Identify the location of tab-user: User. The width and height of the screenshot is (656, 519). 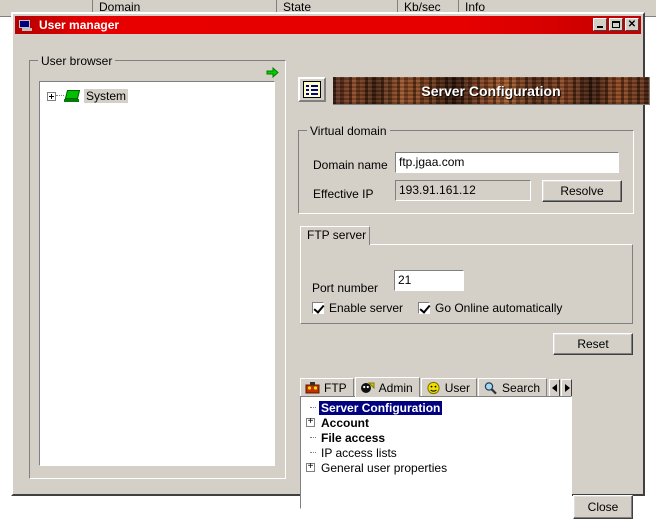
(449, 387).